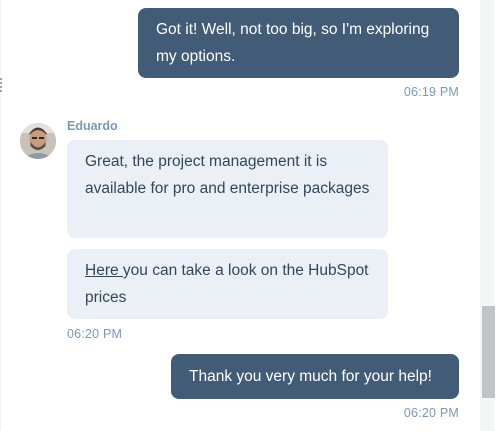  I want to click on avatar, so click(38, 141).